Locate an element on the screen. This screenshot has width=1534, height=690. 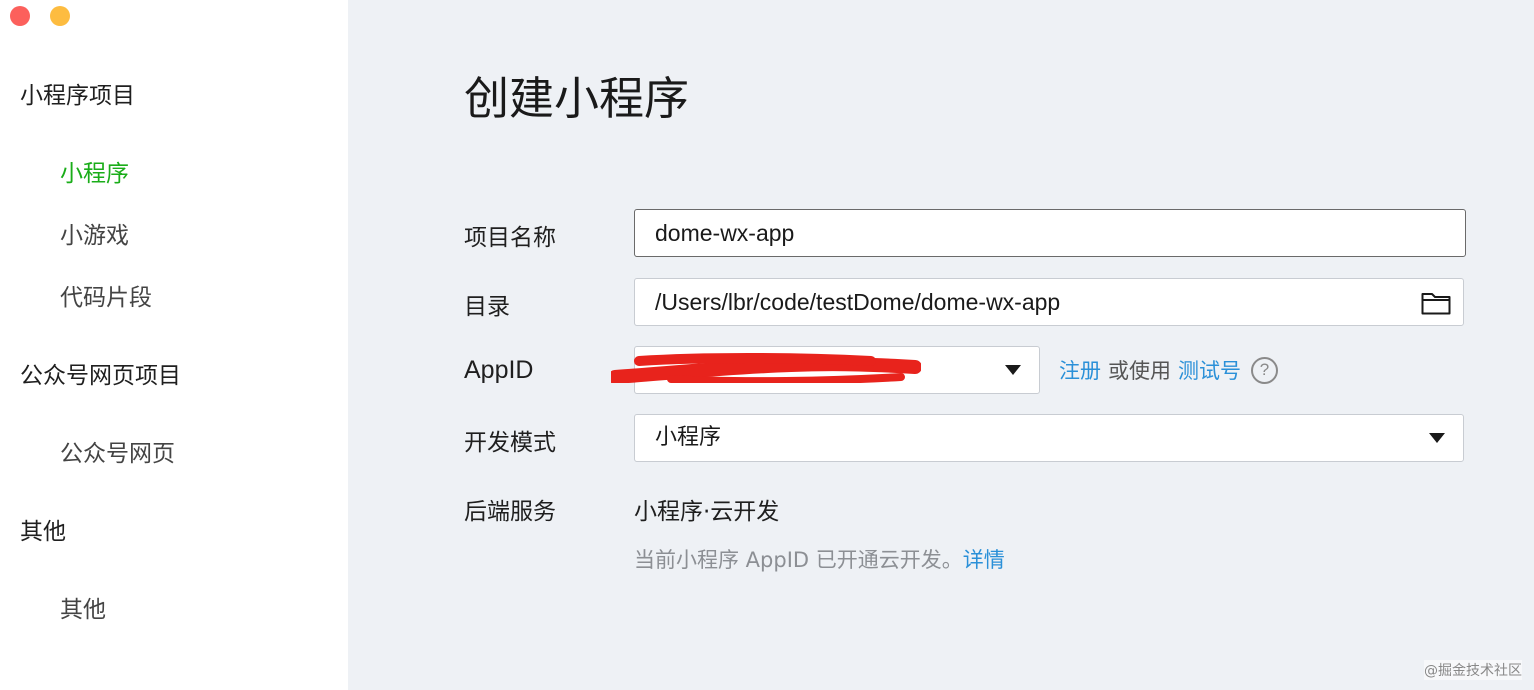
directory-field: /Users/lbr/code/testDome/dome-wx-app is located at coordinates (1049, 302).